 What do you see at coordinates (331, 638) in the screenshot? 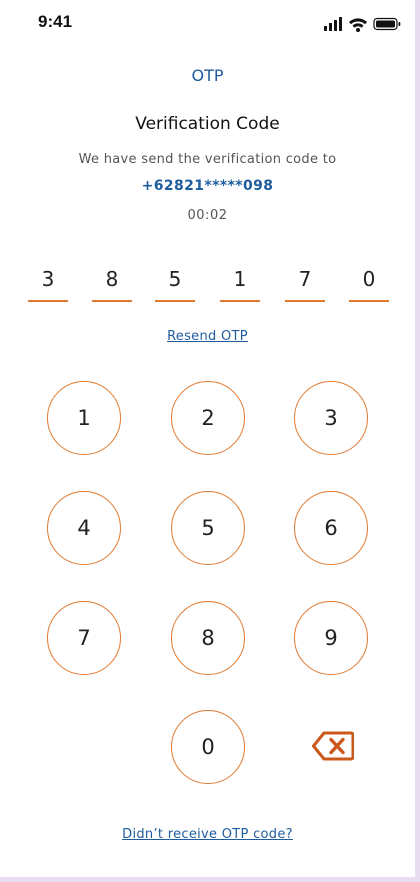
I see `keypad-key-9: 9` at bounding box center [331, 638].